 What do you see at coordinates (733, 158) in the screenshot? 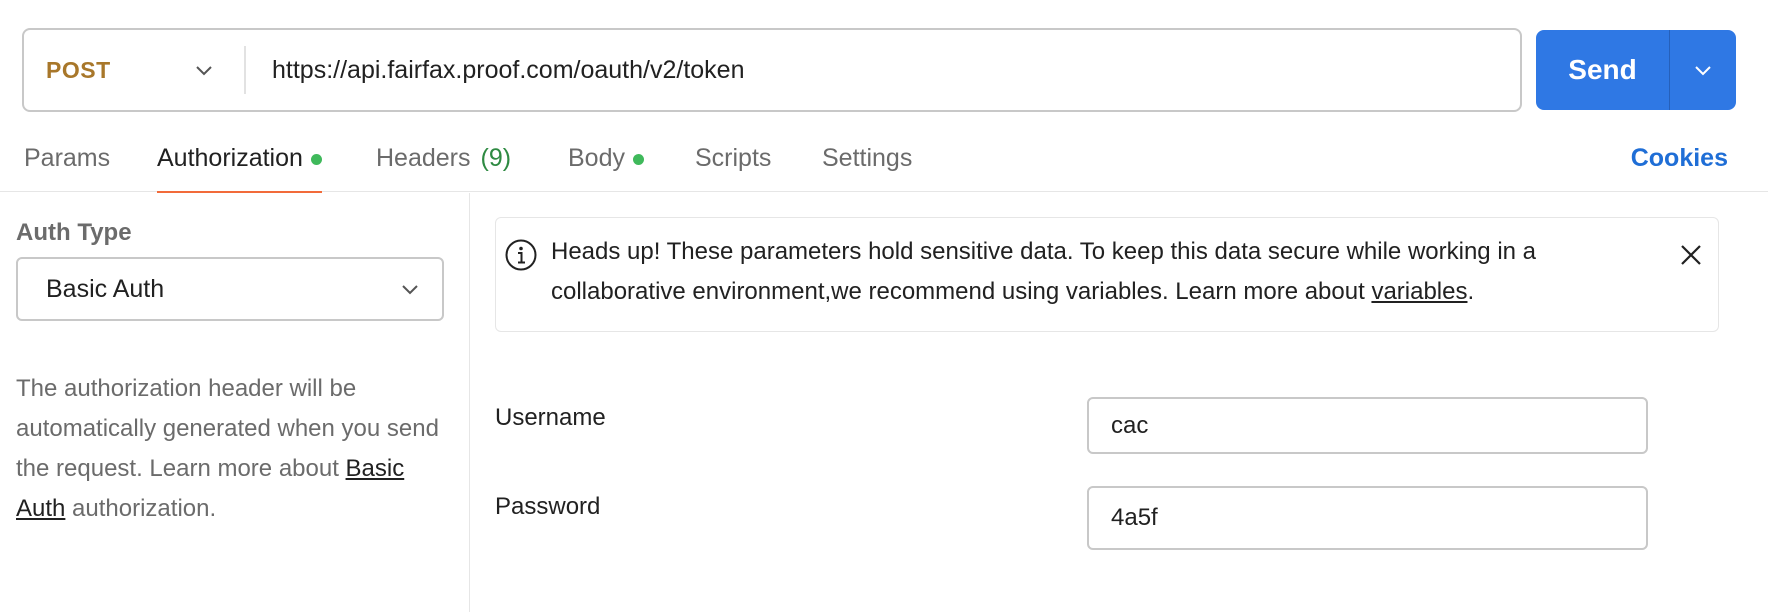
I see `tab-label: Scripts` at bounding box center [733, 158].